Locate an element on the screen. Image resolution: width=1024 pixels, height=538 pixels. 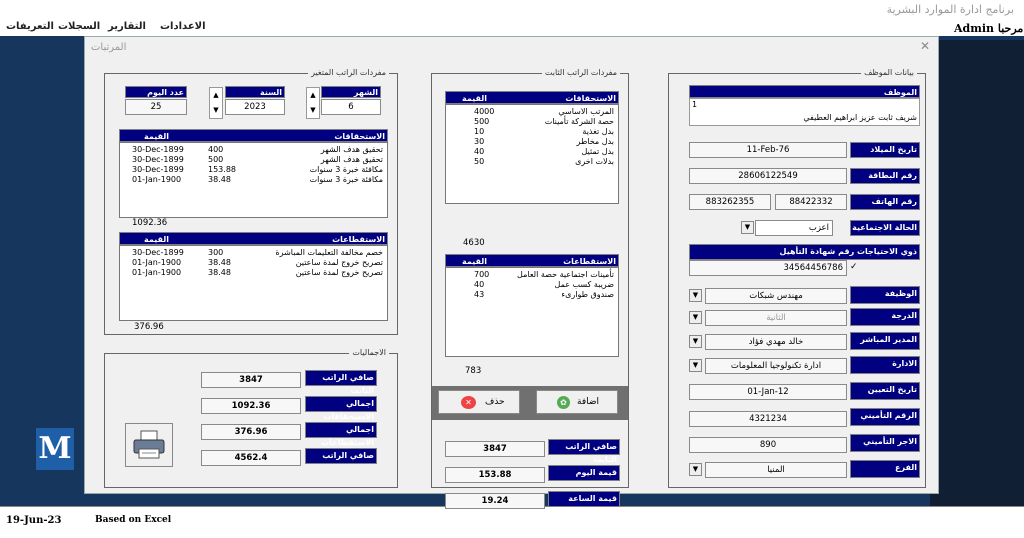
list-item: 30-Dec-1899 500 تحقيق هدف الشهر is located at coordinates (253, 160).